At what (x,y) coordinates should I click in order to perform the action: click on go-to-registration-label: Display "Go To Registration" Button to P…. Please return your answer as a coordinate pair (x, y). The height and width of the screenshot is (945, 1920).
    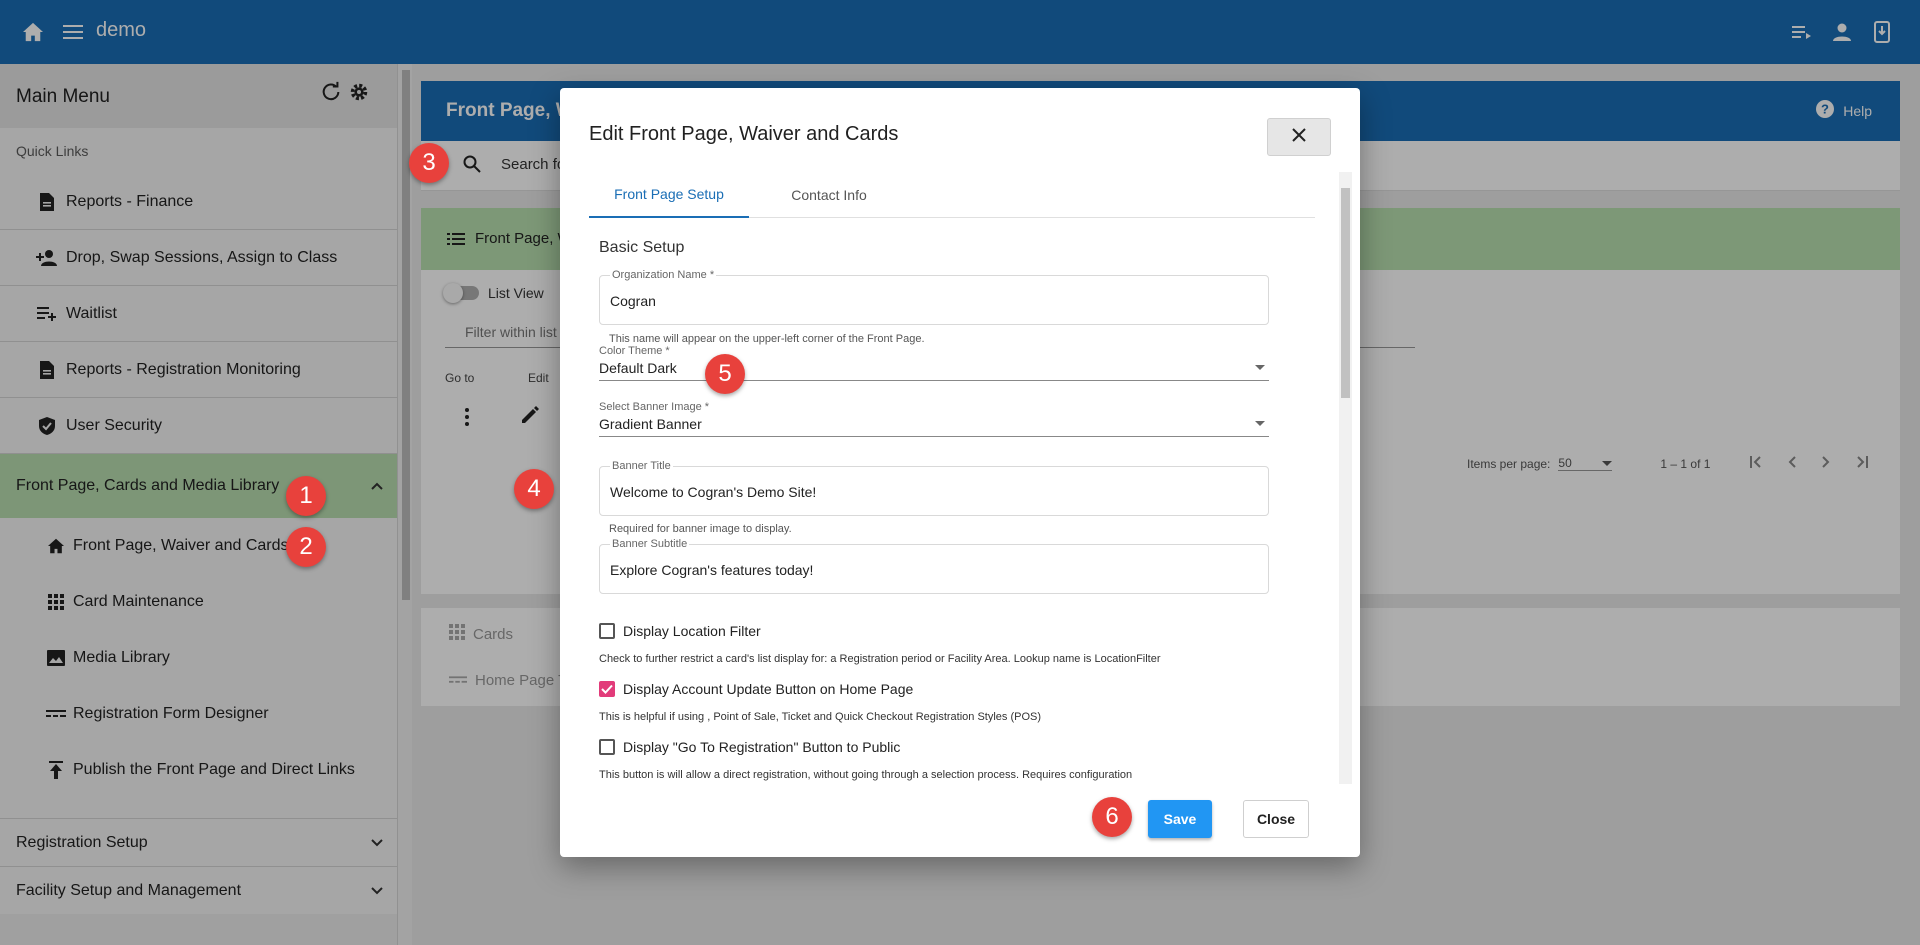
    Looking at the image, I should click on (762, 747).